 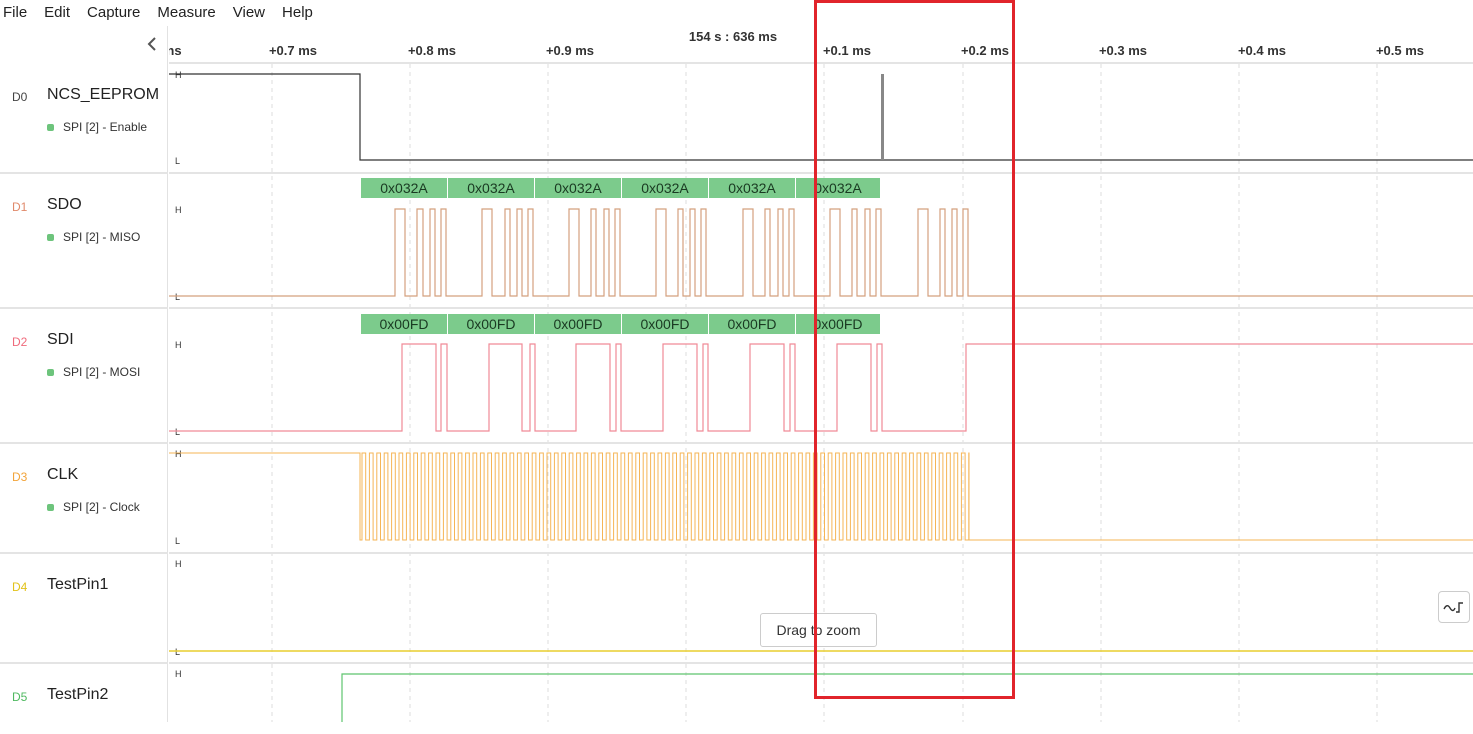 What do you see at coordinates (84, 119) in the screenshot?
I see `channel-row-d0: D0 NCS_EEPROM SPI [2] - Enable` at bounding box center [84, 119].